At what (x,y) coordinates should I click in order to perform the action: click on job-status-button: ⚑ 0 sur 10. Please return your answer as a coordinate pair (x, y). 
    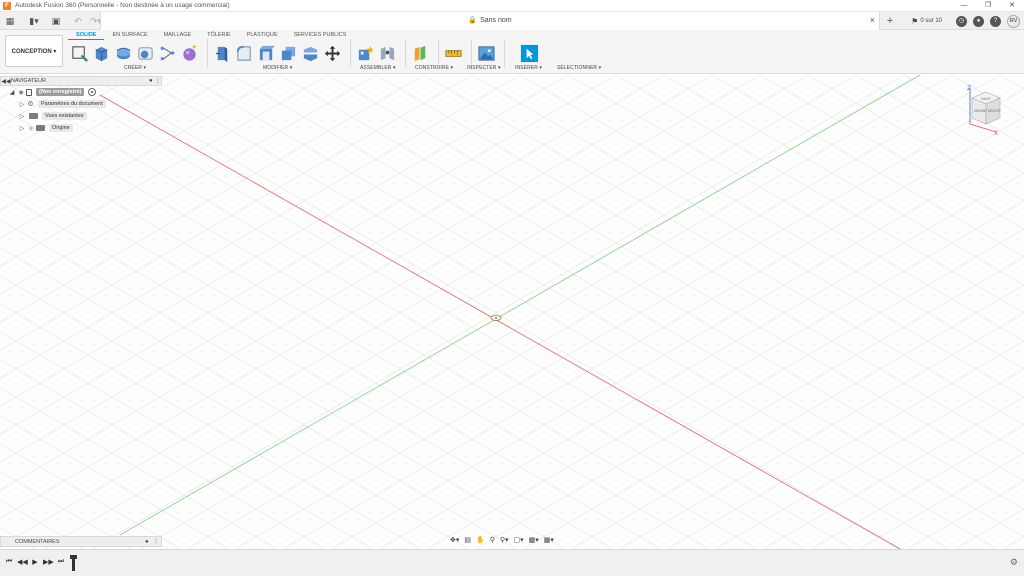
    Looking at the image, I should click on (926, 21).